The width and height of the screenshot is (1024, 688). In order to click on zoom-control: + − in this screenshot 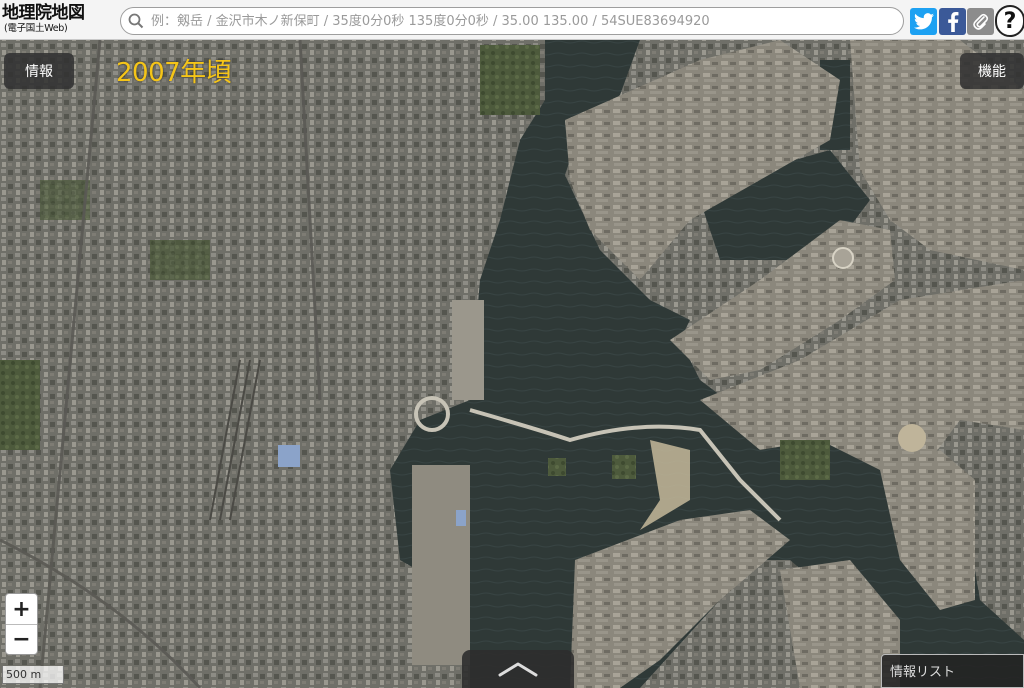, I will do `click(21, 624)`.